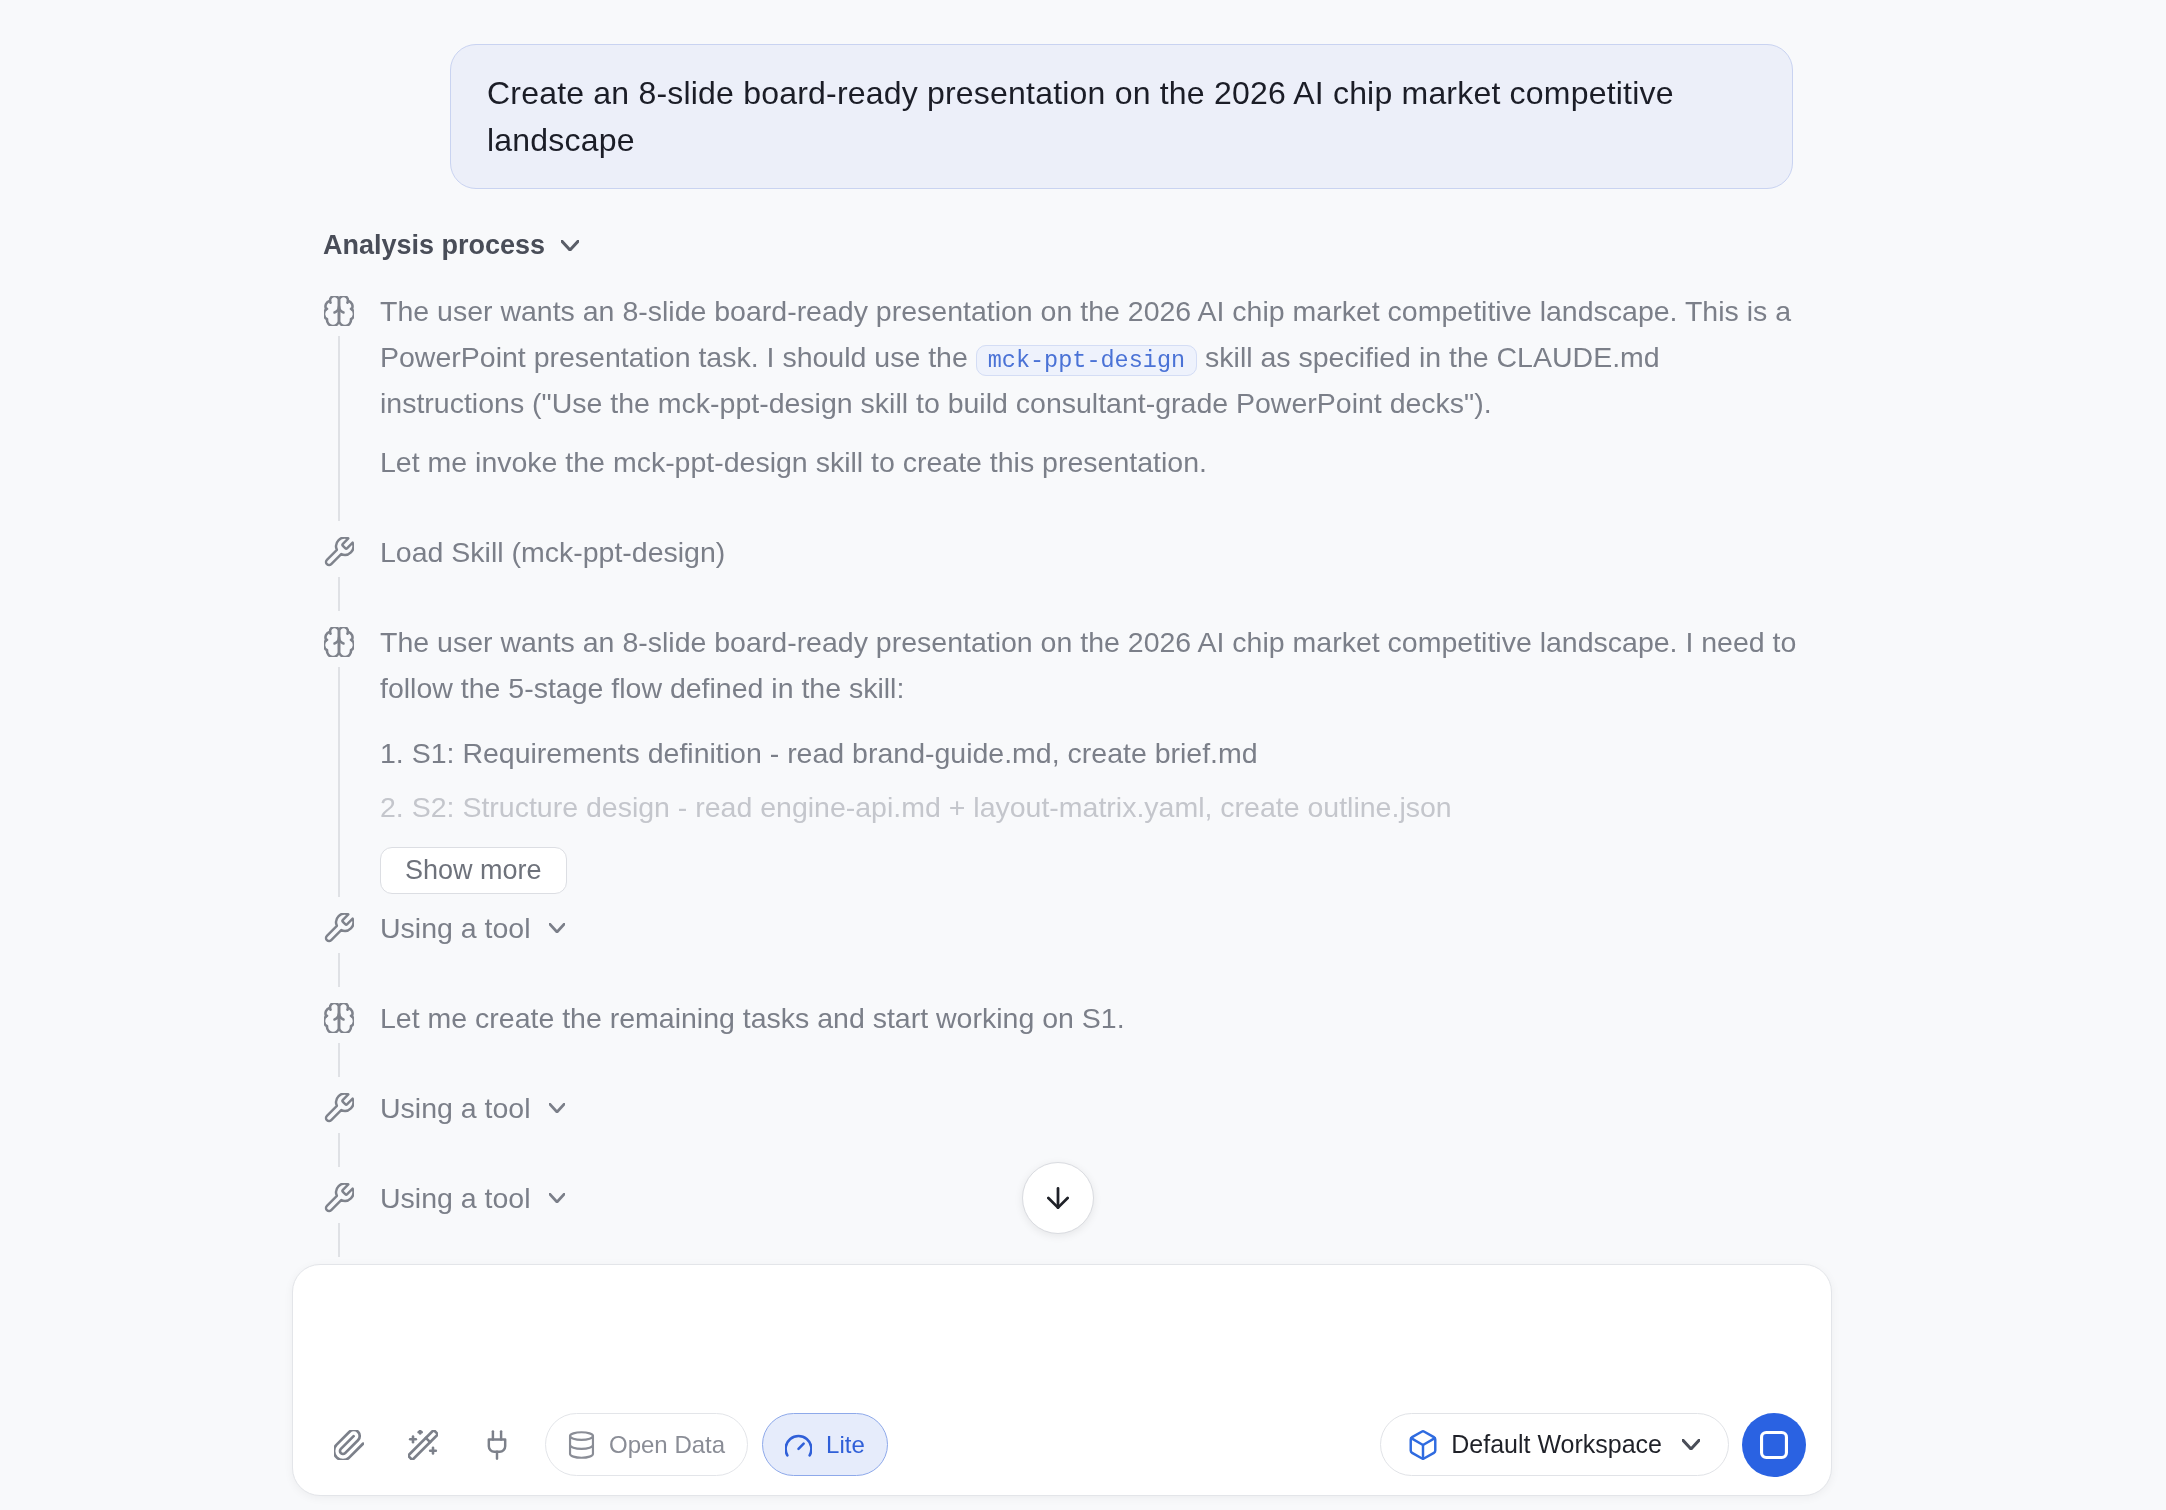  Describe the element at coordinates (1058, 1198) in the screenshot. I see `arrow-down-icon` at that location.